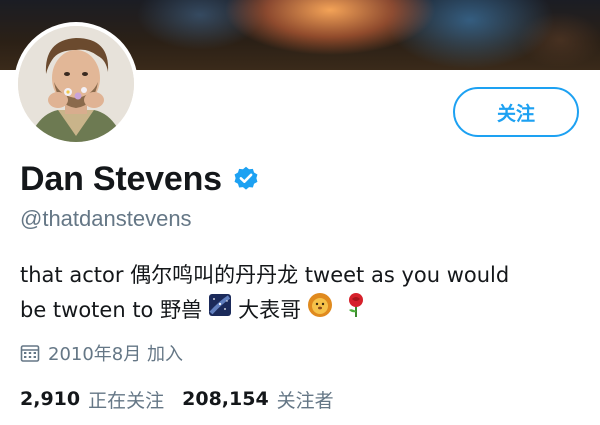 The height and width of the screenshot is (425, 600). I want to click on lion-face-emoji-icon, so click(320, 310).